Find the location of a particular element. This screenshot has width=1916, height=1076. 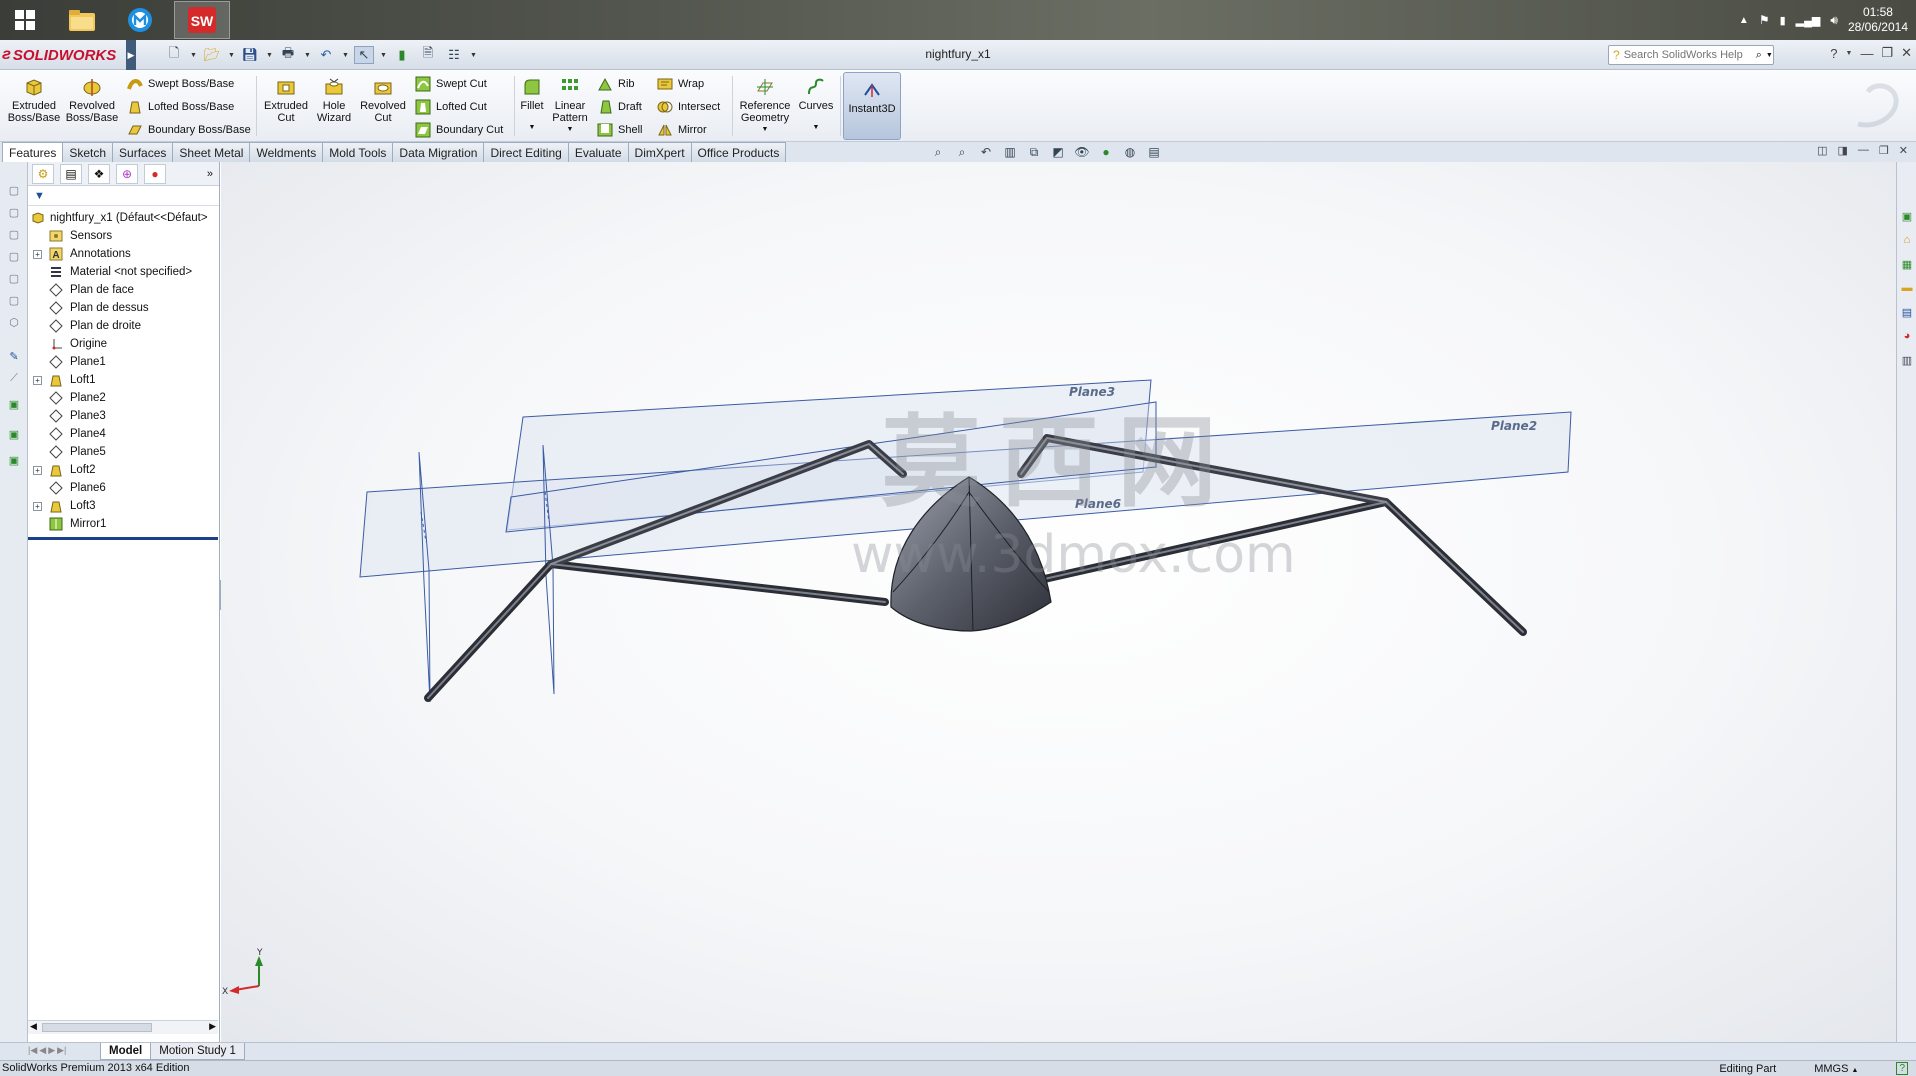

reference-geometry-button: Reference Geometry ▼ is located at coordinates (765, 106).